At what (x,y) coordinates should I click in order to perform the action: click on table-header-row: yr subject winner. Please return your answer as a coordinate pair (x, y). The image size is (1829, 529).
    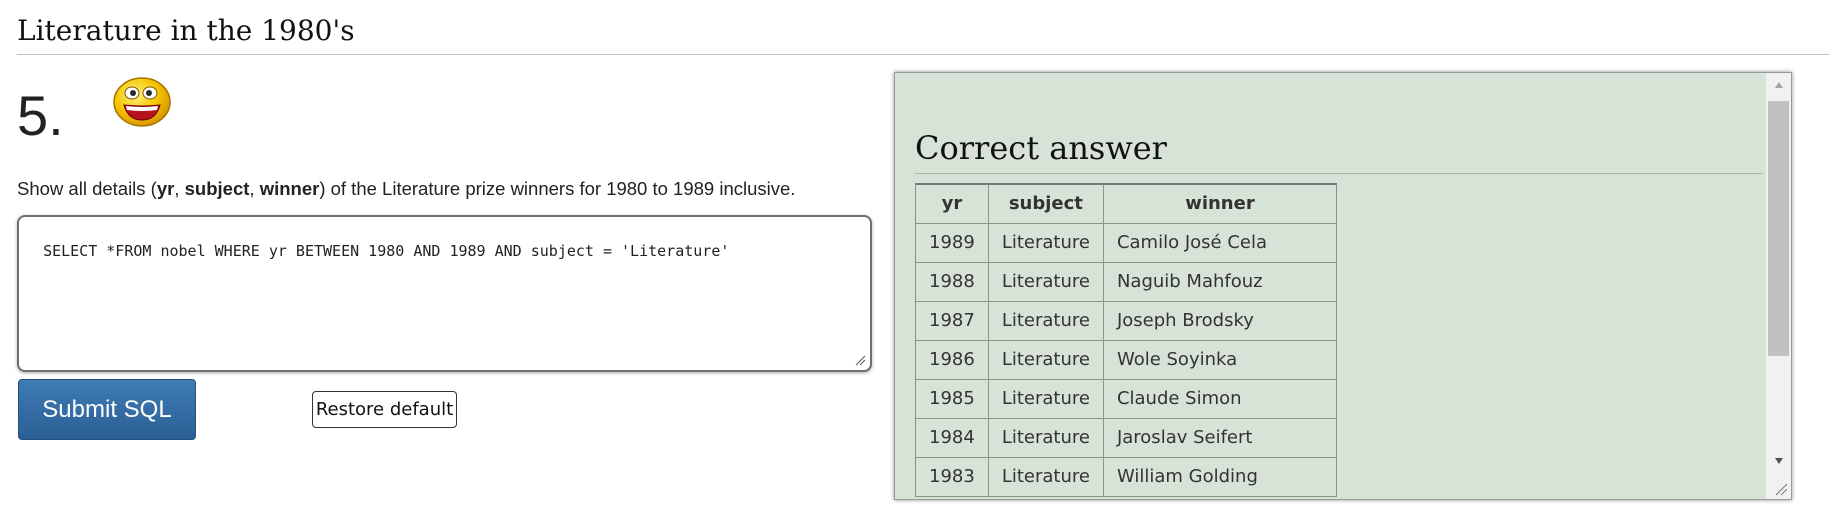
    Looking at the image, I should click on (1126, 203).